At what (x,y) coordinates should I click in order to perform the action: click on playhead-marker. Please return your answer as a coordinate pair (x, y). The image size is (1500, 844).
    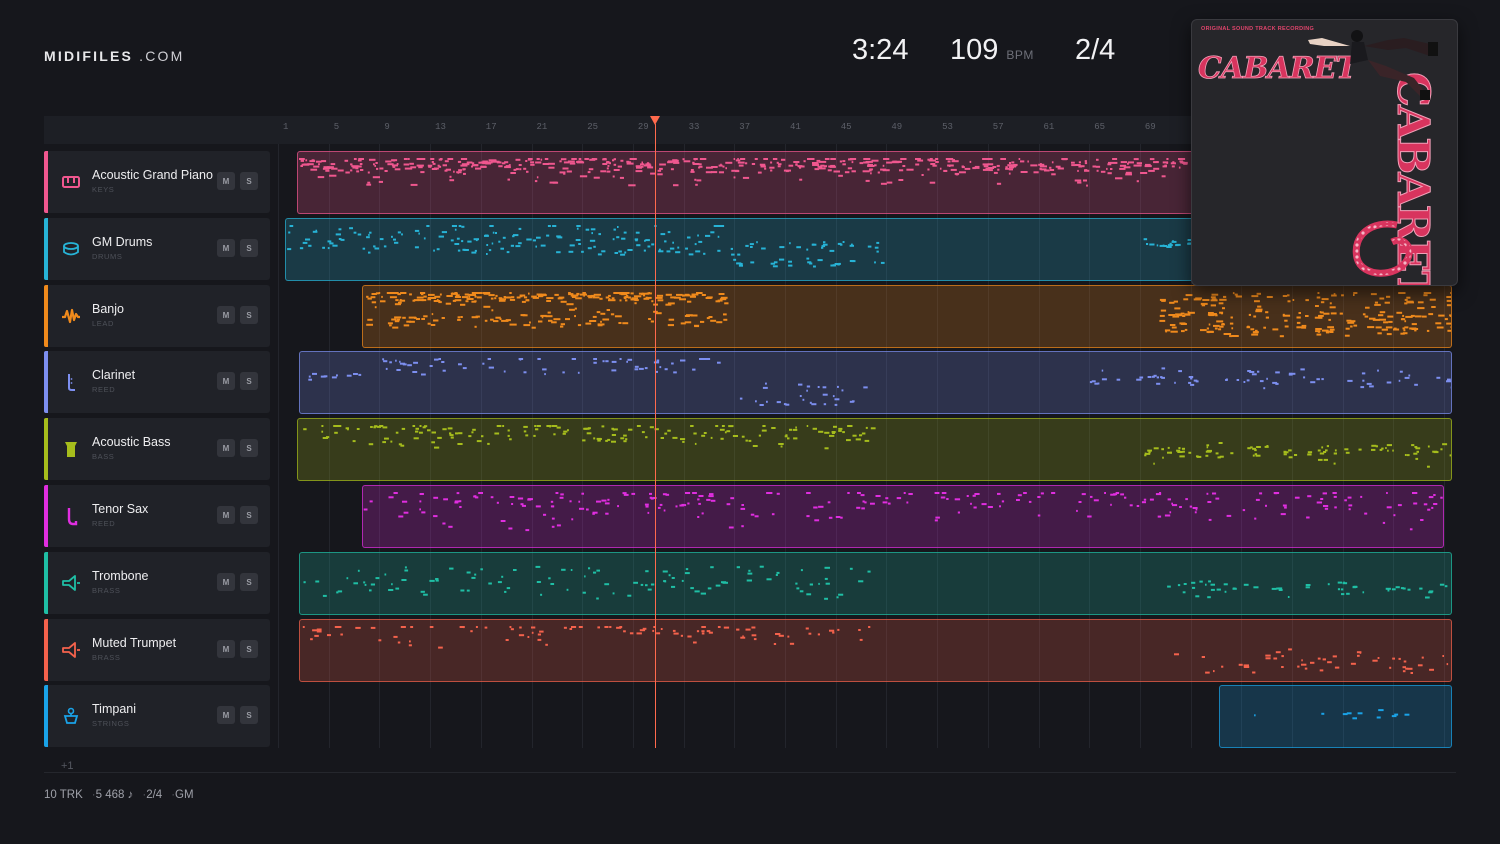
    Looking at the image, I should click on (655, 120).